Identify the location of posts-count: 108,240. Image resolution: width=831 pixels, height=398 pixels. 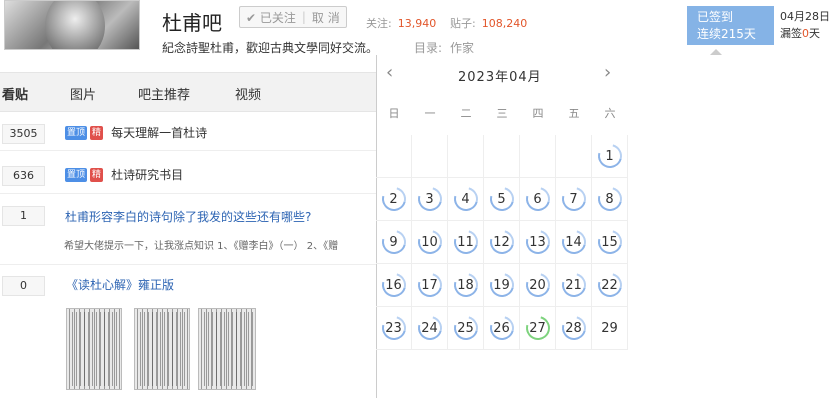
(504, 23).